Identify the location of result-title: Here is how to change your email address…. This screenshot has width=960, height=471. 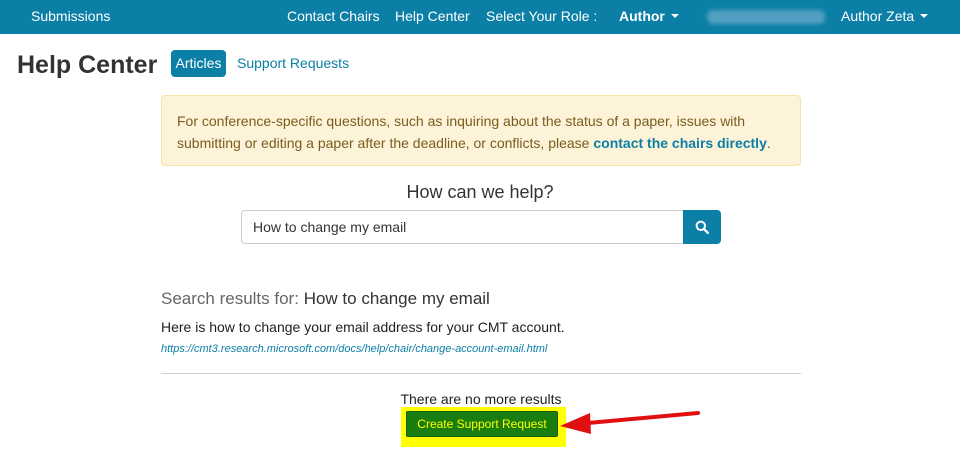
(363, 327).